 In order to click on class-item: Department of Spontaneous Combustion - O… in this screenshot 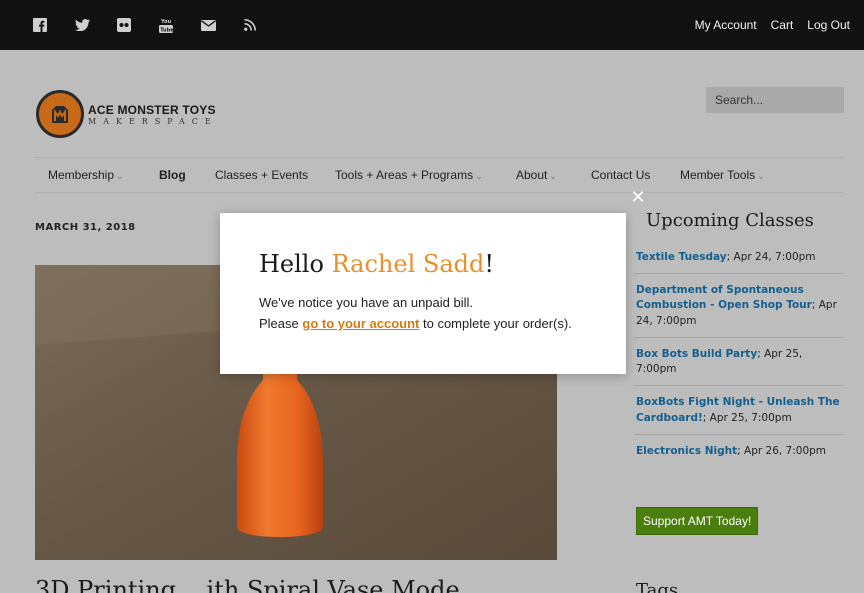, I will do `click(739, 306)`.